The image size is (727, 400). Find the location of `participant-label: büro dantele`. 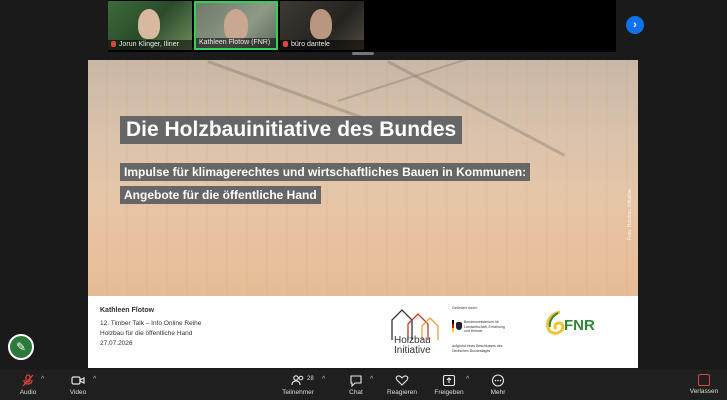

participant-label: büro dantele is located at coordinates (322, 45).